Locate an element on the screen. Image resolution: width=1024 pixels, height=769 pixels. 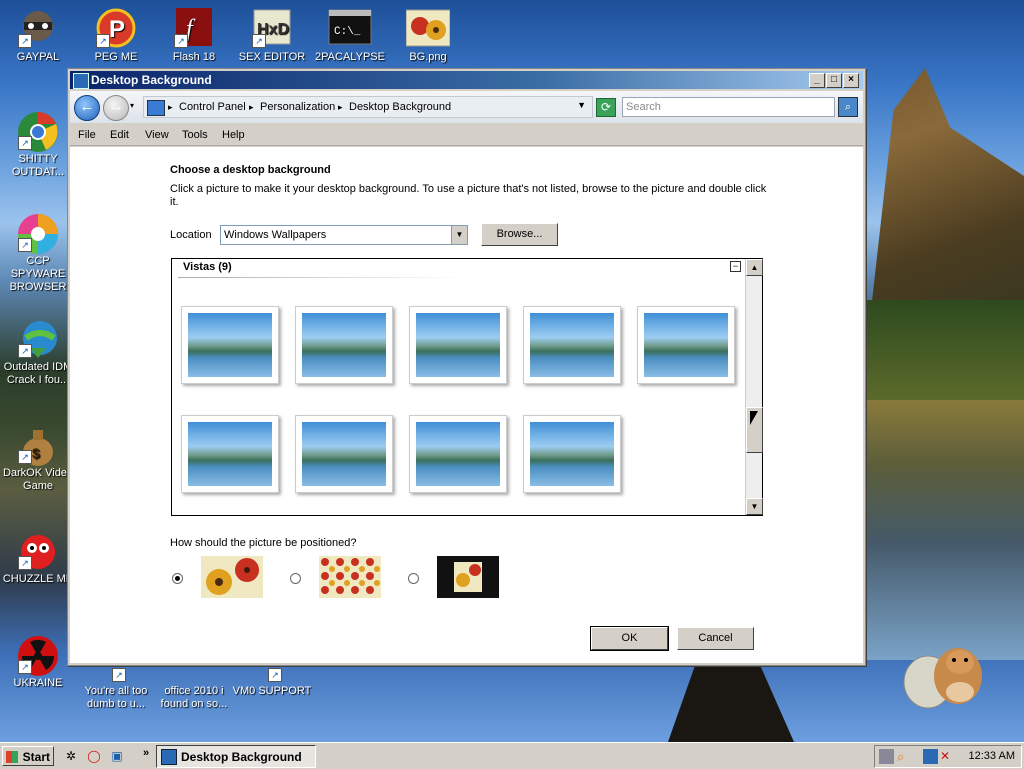
ok-button: OK is located at coordinates (629, 638).